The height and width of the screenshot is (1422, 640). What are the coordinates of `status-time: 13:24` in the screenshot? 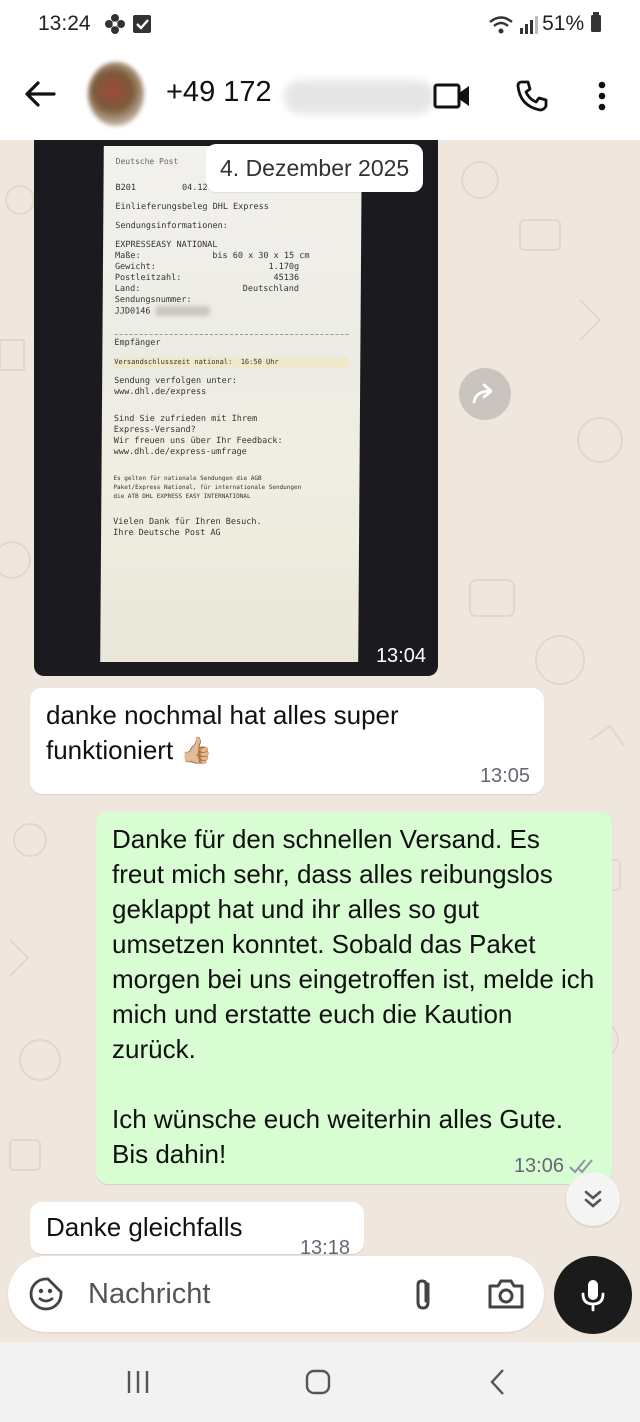 It's located at (64, 23).